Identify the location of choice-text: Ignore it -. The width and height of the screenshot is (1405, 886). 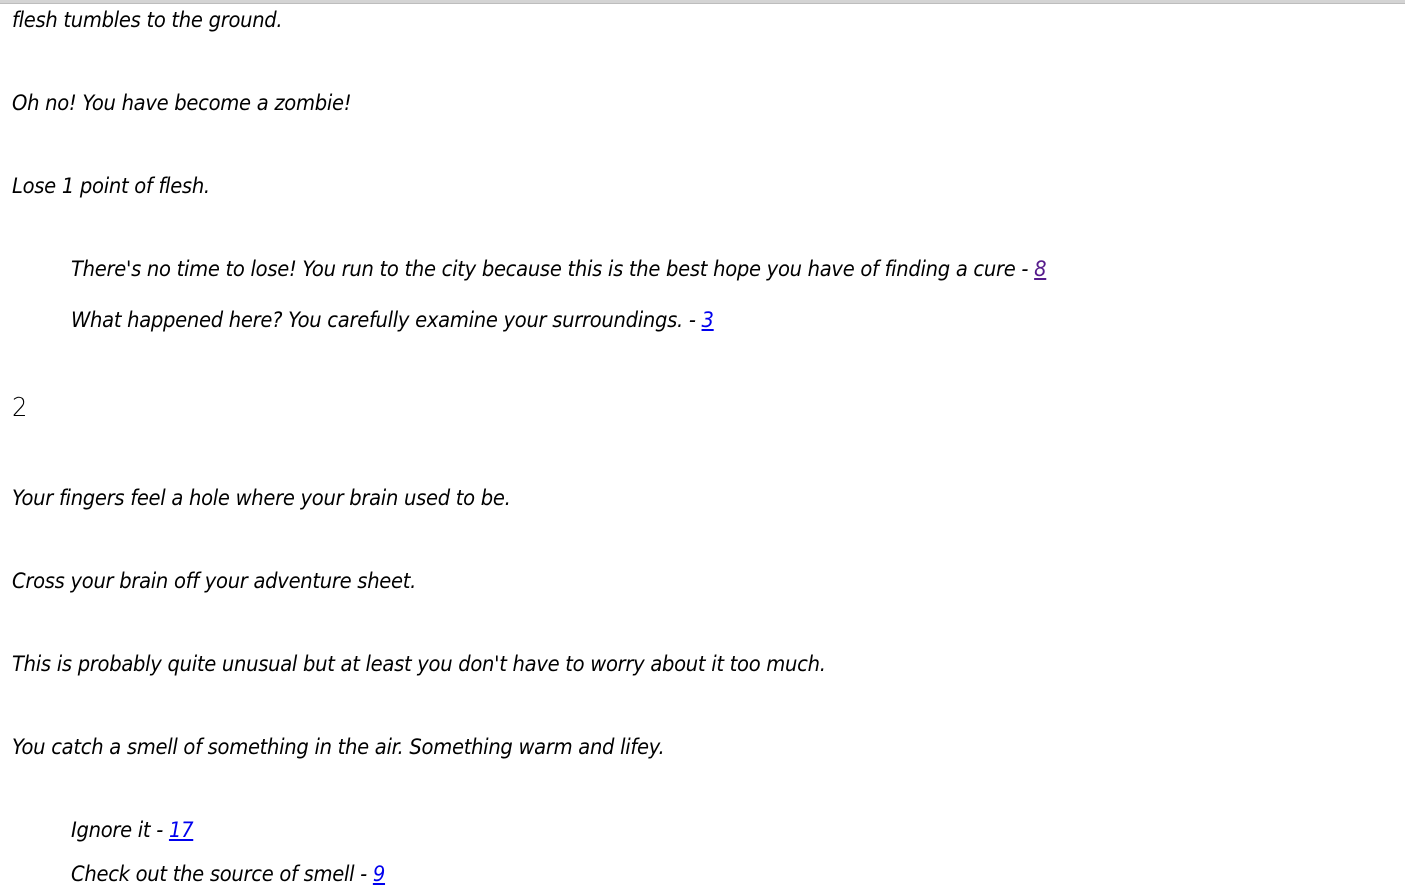
(120, 830).